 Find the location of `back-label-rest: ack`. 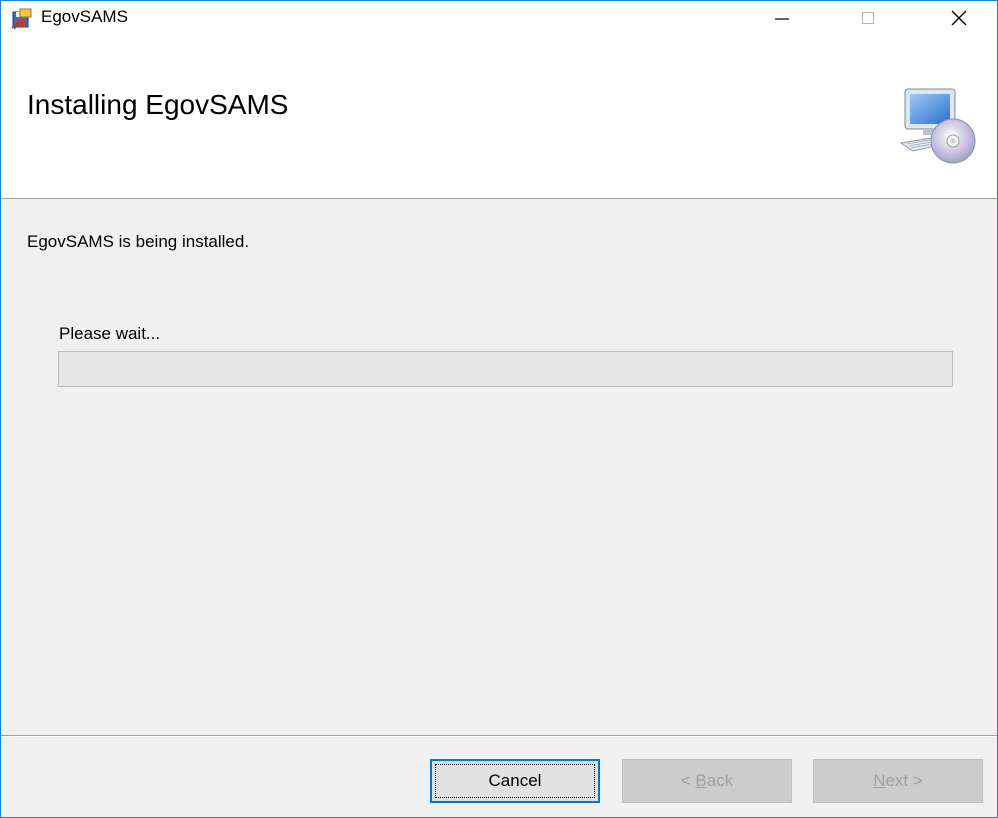

back-label-rest: ack is located at coordinates (720, 780).